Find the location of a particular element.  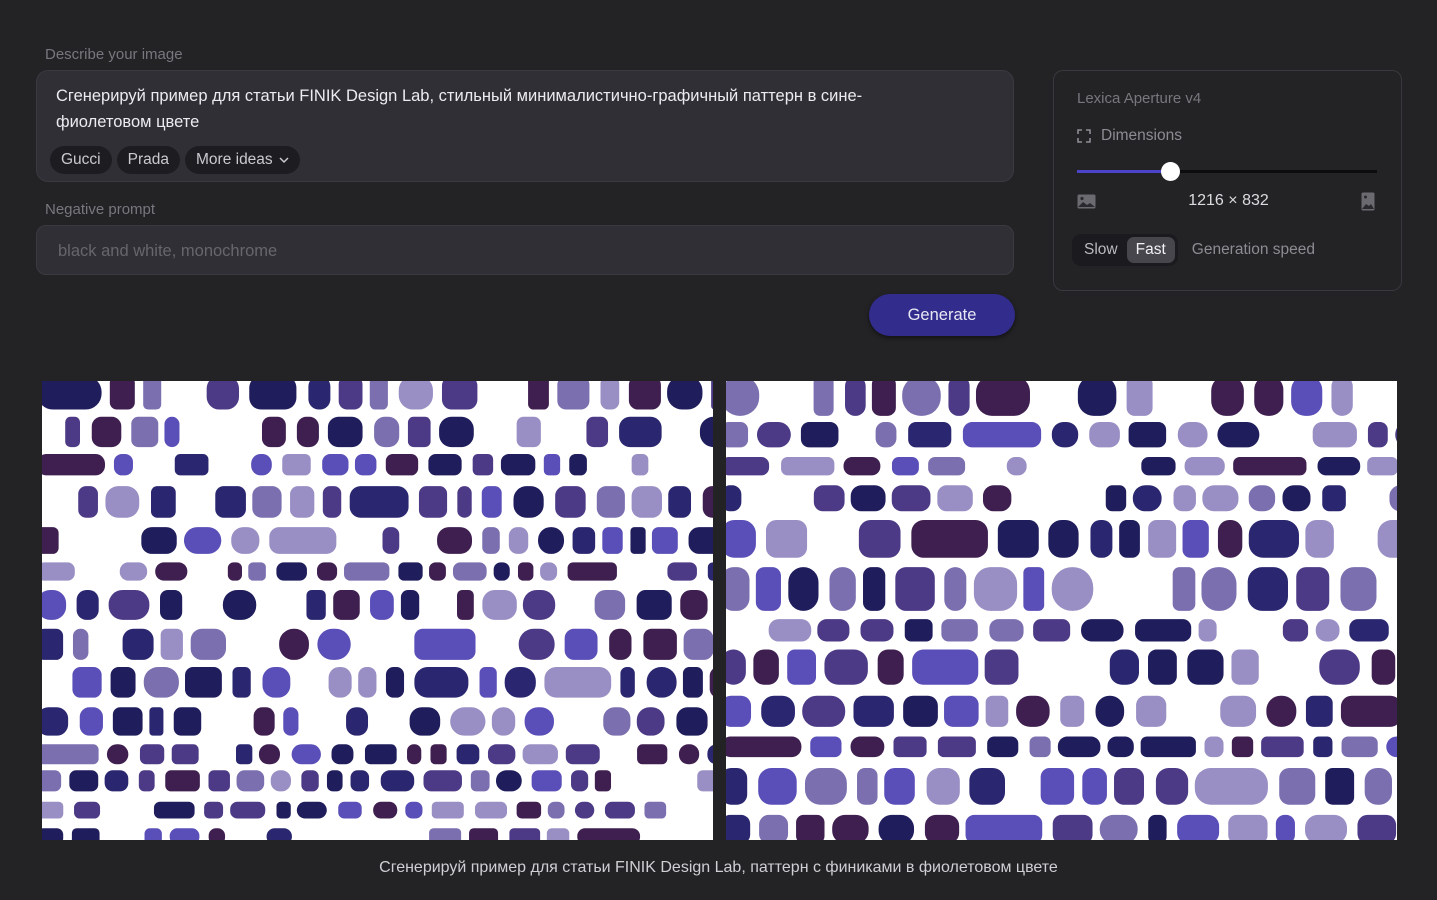

negative-prompt-input is located at coordinates (508, 251).